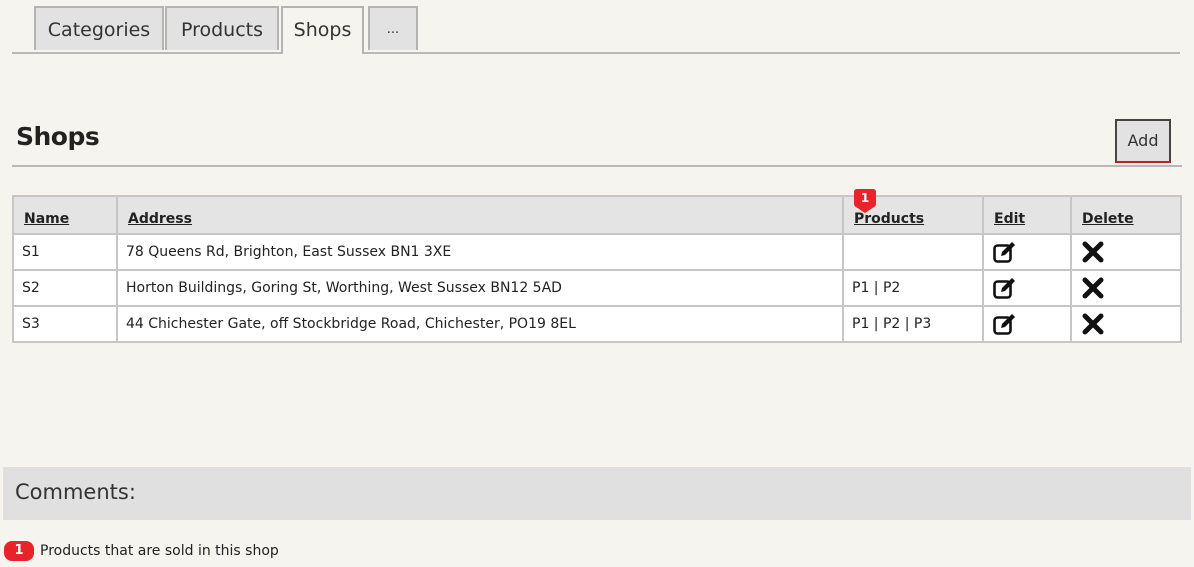 This screenshot has width=1194, height=567. What do you see at coordinates (913, 288) in the screenshot?
I see `shop-products-cell: P1 | P2` at bounding box center [913, 288].